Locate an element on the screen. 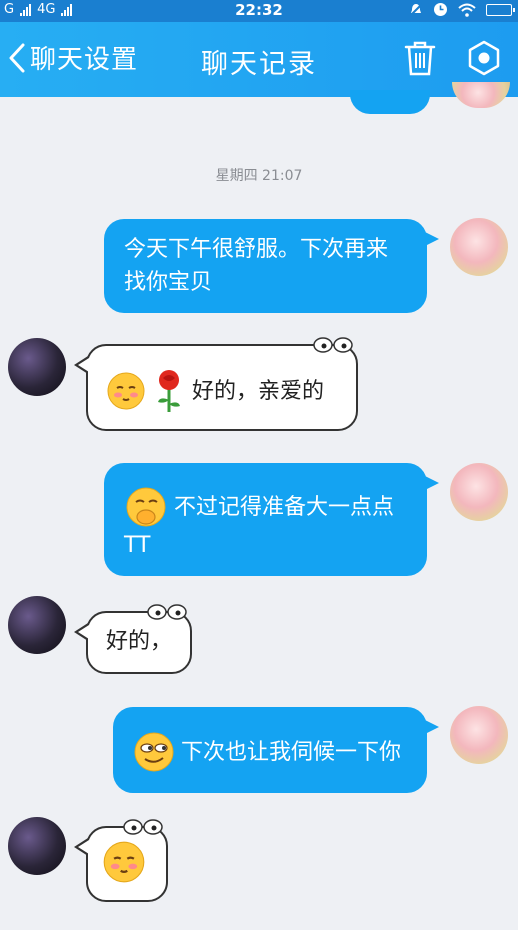  smirk-face-icon is located at coordinates (154, 752).